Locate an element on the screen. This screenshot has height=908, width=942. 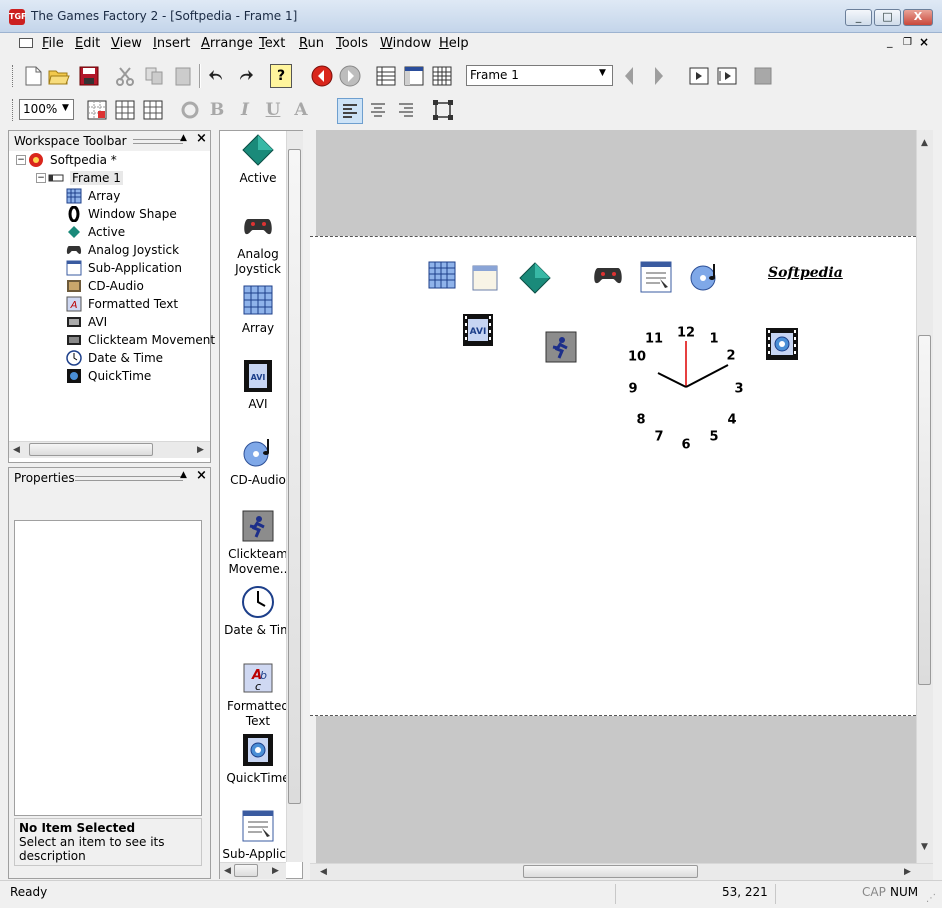
bold-button: B is located at coordinates (217, 110).